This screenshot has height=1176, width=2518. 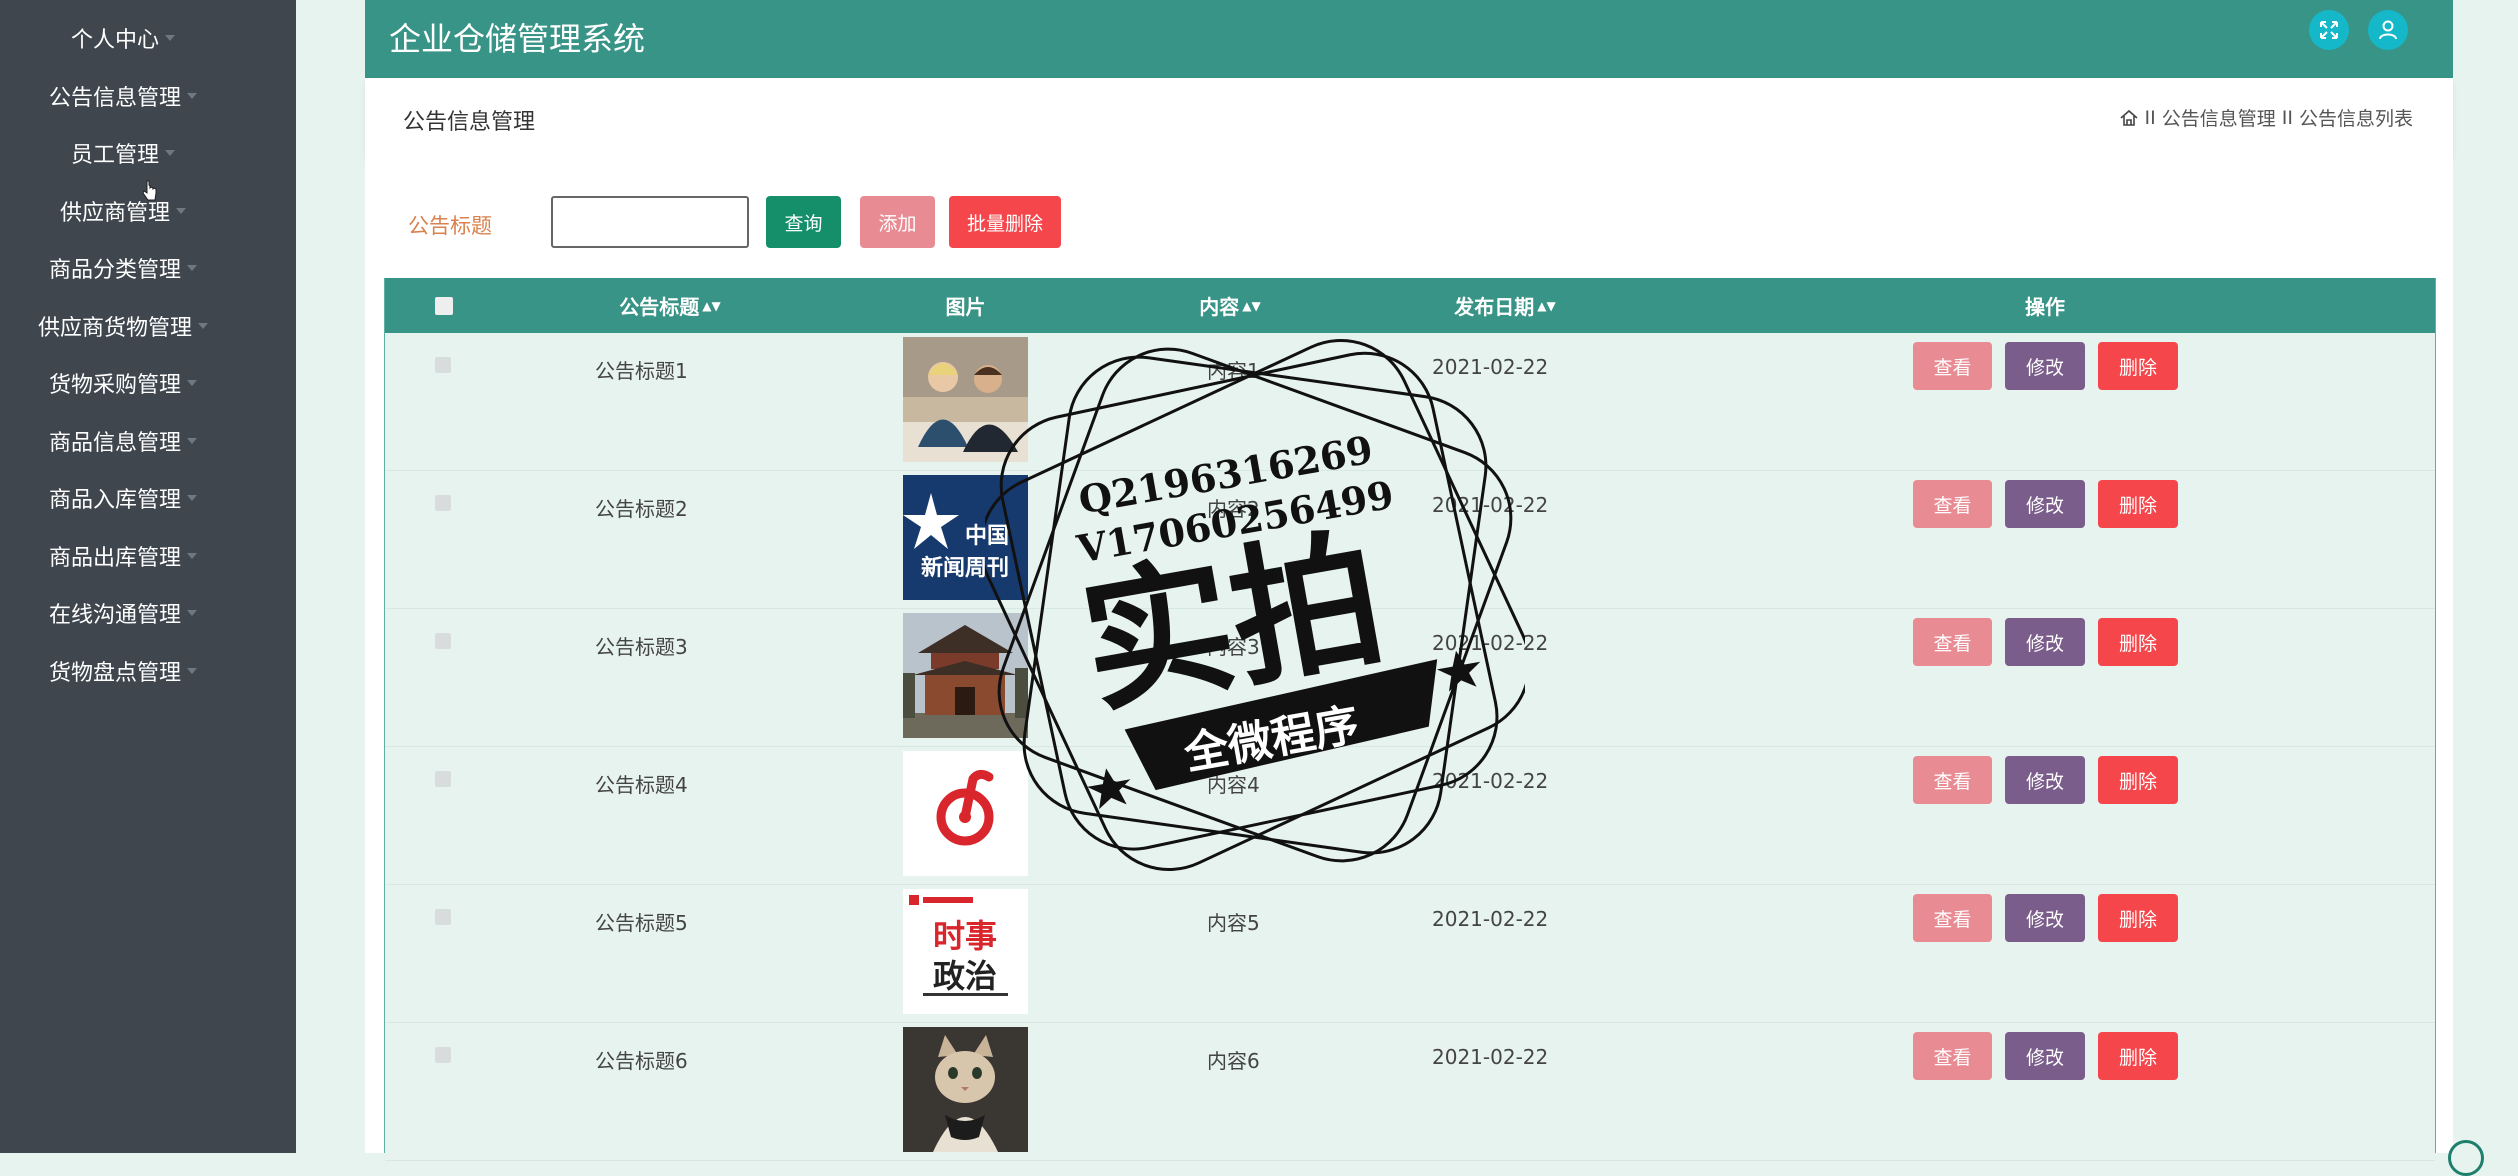 I want to click on photo-temple-image, so click(x=965, y=675).